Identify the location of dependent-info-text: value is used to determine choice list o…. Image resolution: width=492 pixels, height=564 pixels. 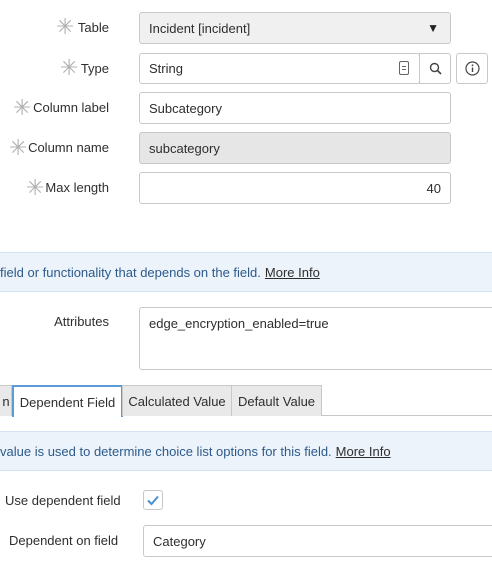
(166, 451).